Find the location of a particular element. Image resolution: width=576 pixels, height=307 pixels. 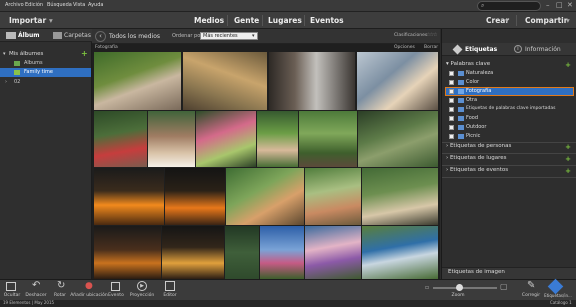

chevron-right-icon: › is located at coordinates (6, 82).